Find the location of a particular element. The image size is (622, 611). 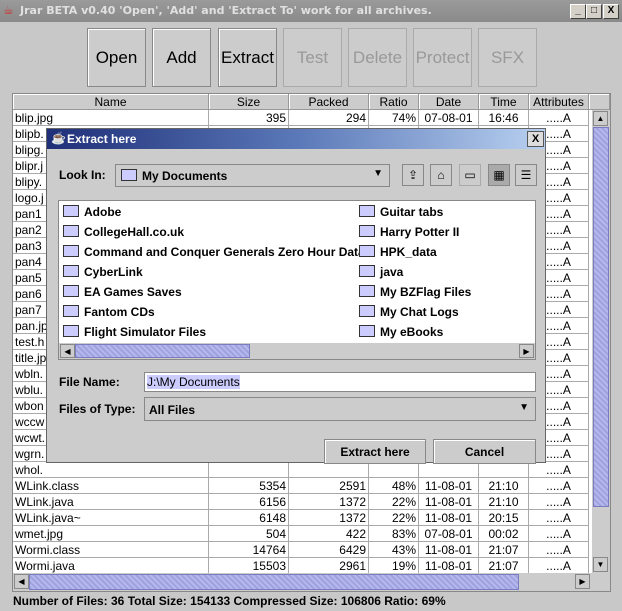

cell-ratio: 83% is located at coordinates (394, 534).